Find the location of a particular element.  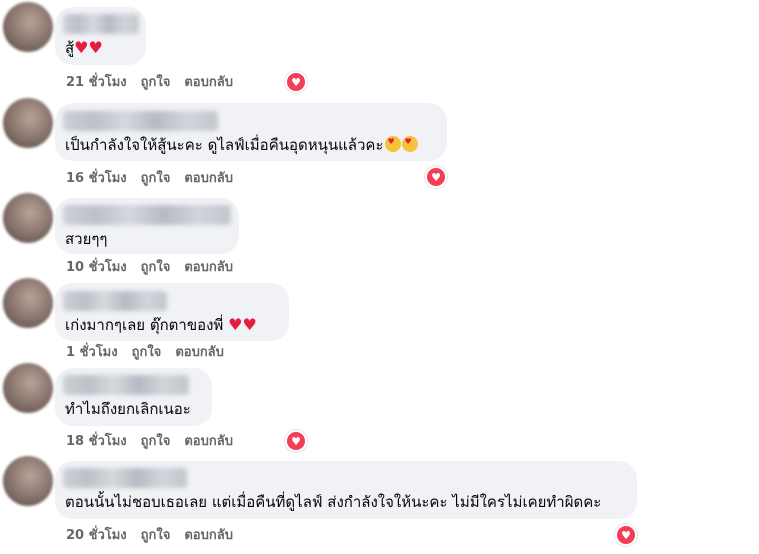

comment-meta: 10 ชั่วโมง ถูกใจ ตอบกลับ is located at coordinates (156, 268).